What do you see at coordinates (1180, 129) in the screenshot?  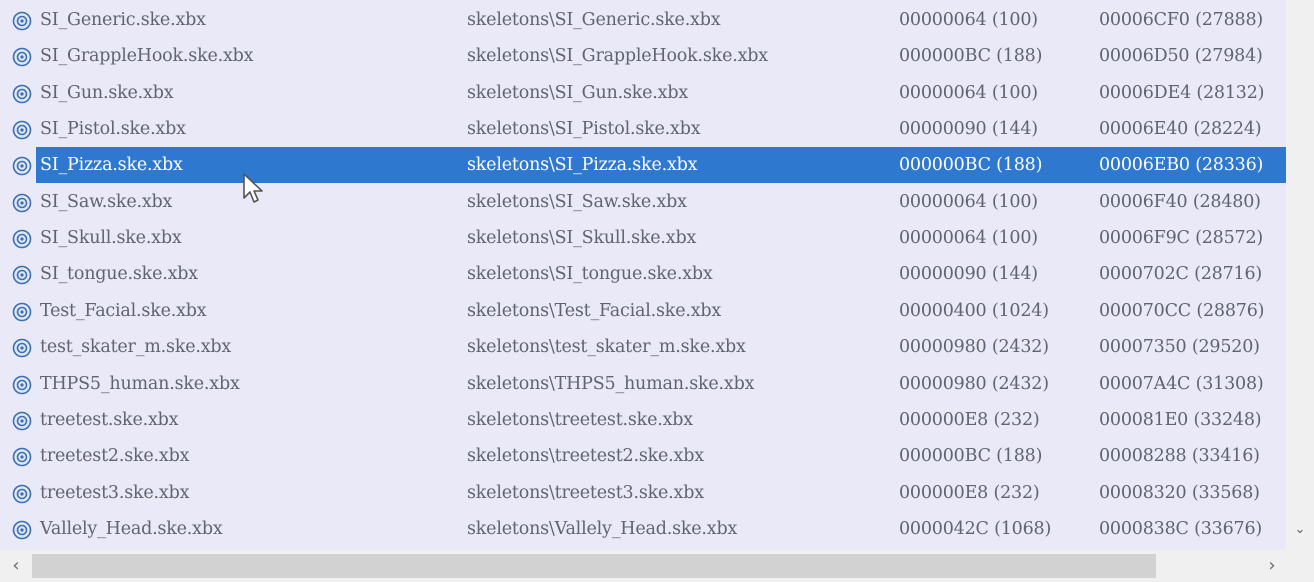 I see `file-offset: 00006E40 (28224)` at bounding box center [1180, 129].